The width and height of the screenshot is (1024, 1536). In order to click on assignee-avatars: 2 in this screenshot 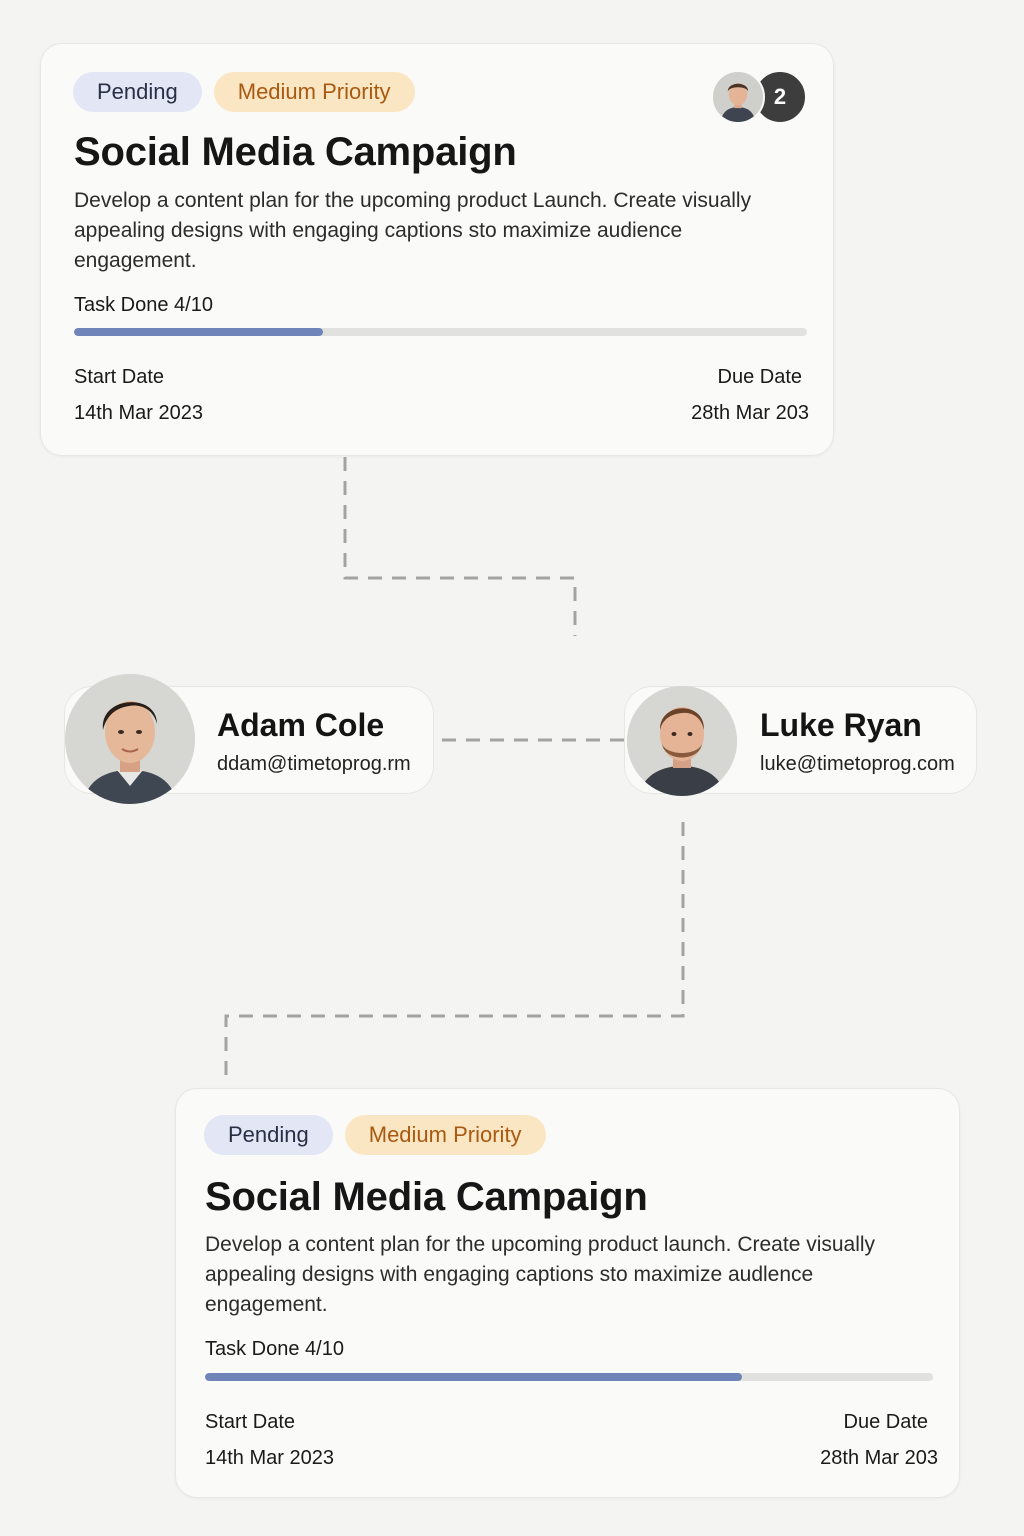, I will do `click(759, 98)`.